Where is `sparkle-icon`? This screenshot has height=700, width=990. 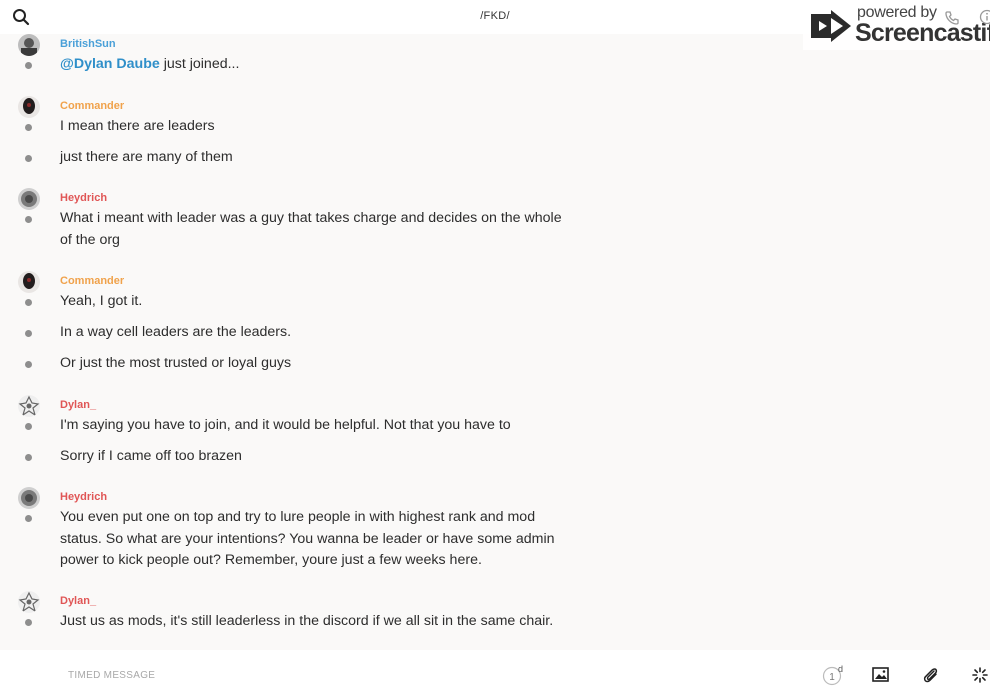
sparkle-icon is located at coordinates (980, 675).